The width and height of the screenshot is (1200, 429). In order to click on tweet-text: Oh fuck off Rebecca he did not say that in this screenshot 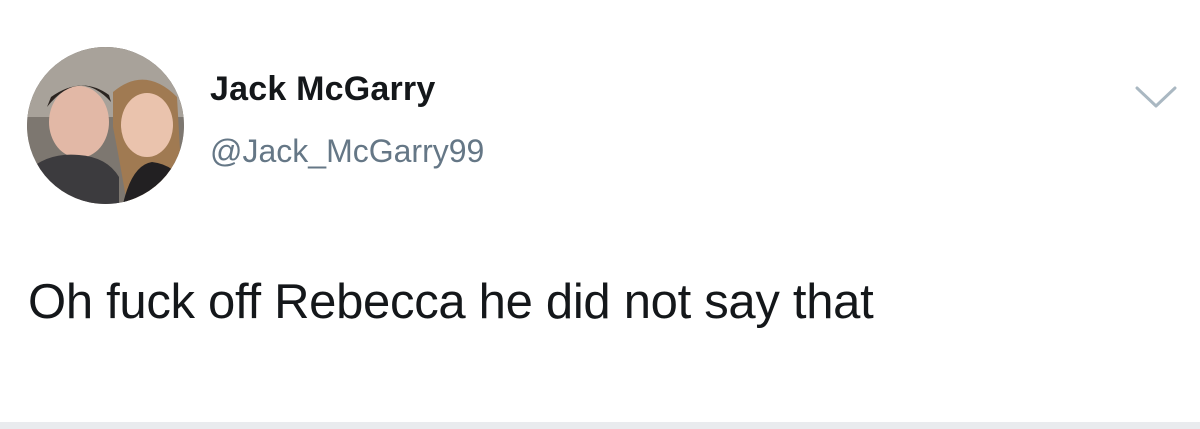, I will do `click(451, 302)`.